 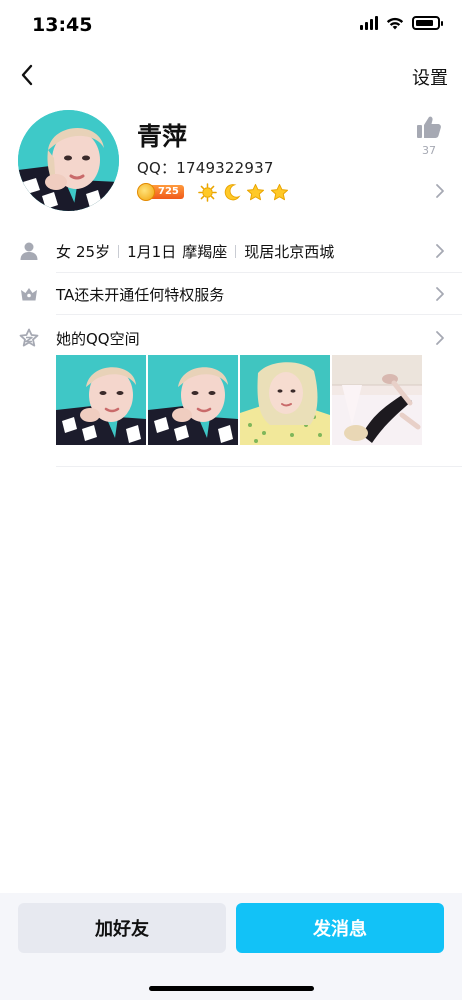 I want to click on like-button: 37, so click(x=429, y=136).